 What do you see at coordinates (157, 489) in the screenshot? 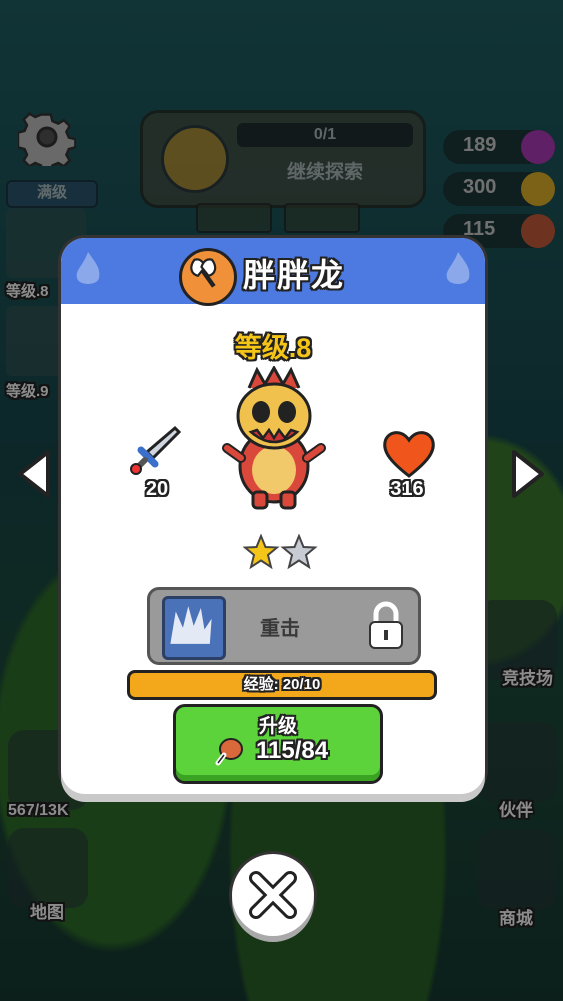
I see `attack-value: 20` at bounding box center [157, 489].